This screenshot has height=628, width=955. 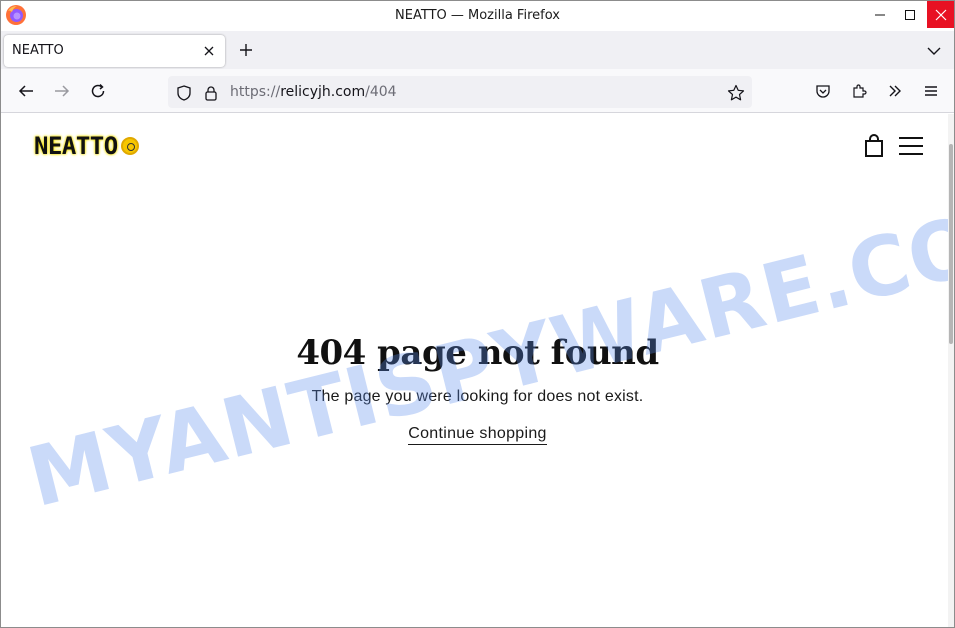 I want to click on forward-button, so click(x=62, y=91).